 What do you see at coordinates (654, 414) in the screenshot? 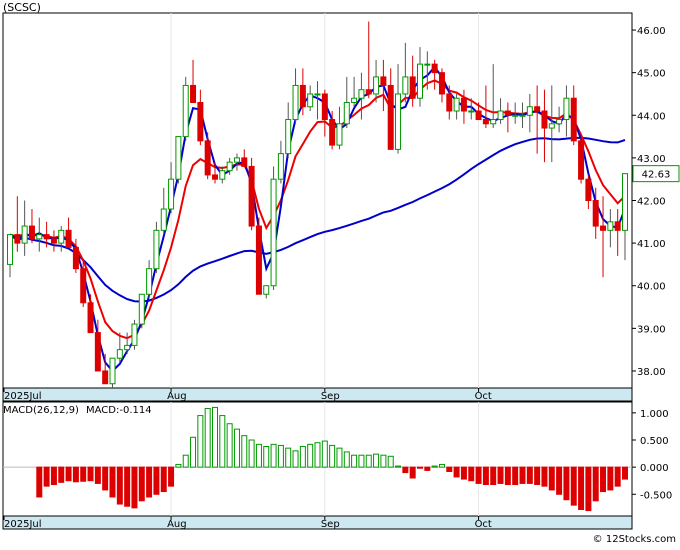
I see `macd-tick-label: 1.000` at bounding box center [654, 414].